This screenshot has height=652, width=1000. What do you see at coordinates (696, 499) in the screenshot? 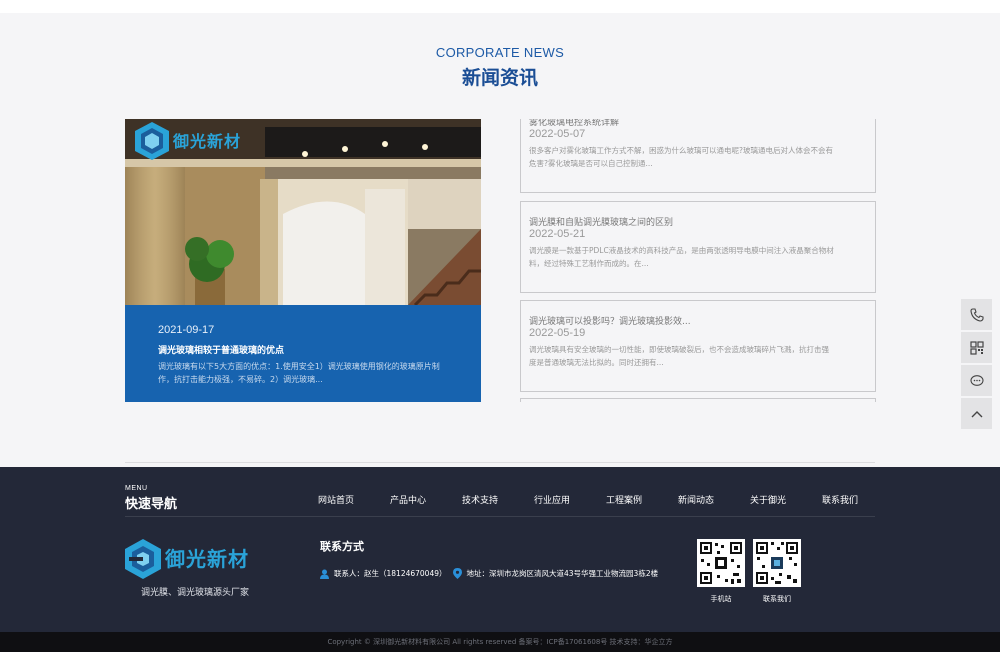
I see `nav-news: 新闻动态` at bounding box center [696, 499].